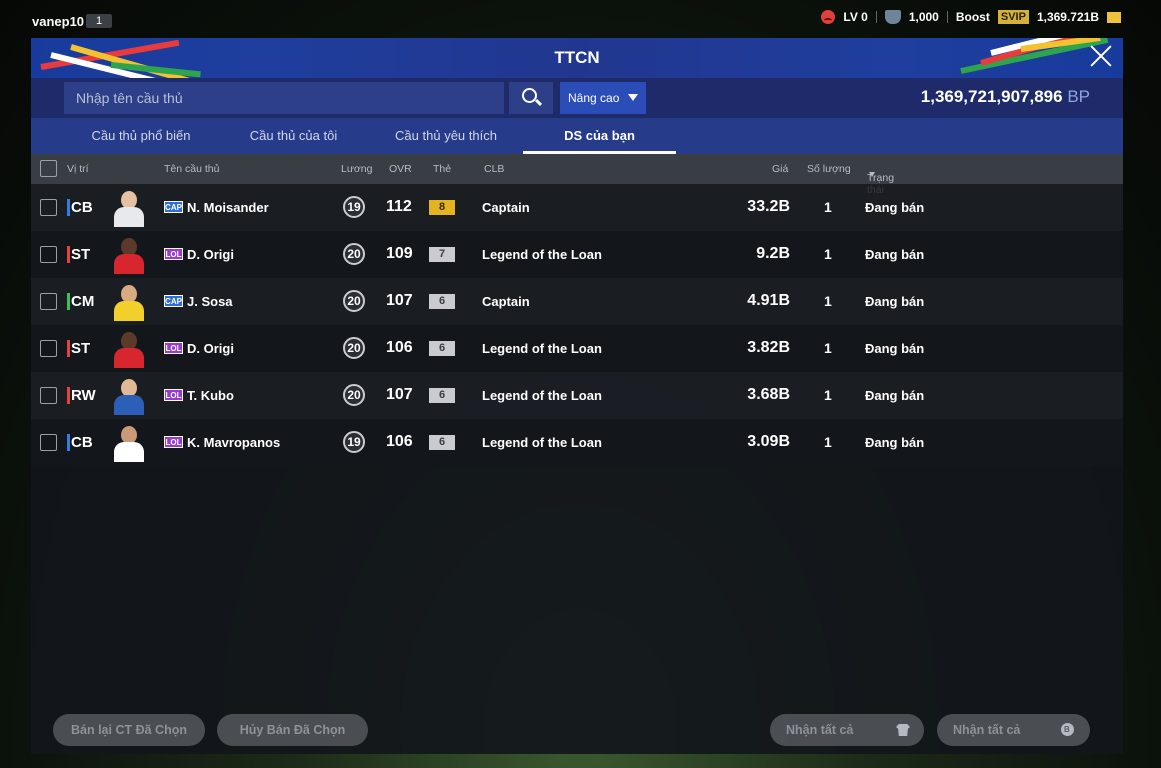 This screenshot has width=1161, height=768. What do you see at coordinates (1005, 97) in the screenshot?
I see `bp-balance: 1,369,721,907,896 BP` at bounding box center [1005, 97].